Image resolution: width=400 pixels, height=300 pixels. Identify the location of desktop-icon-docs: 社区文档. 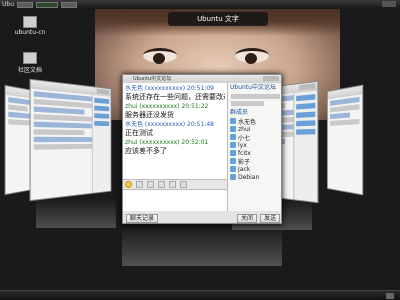
(30, 63).